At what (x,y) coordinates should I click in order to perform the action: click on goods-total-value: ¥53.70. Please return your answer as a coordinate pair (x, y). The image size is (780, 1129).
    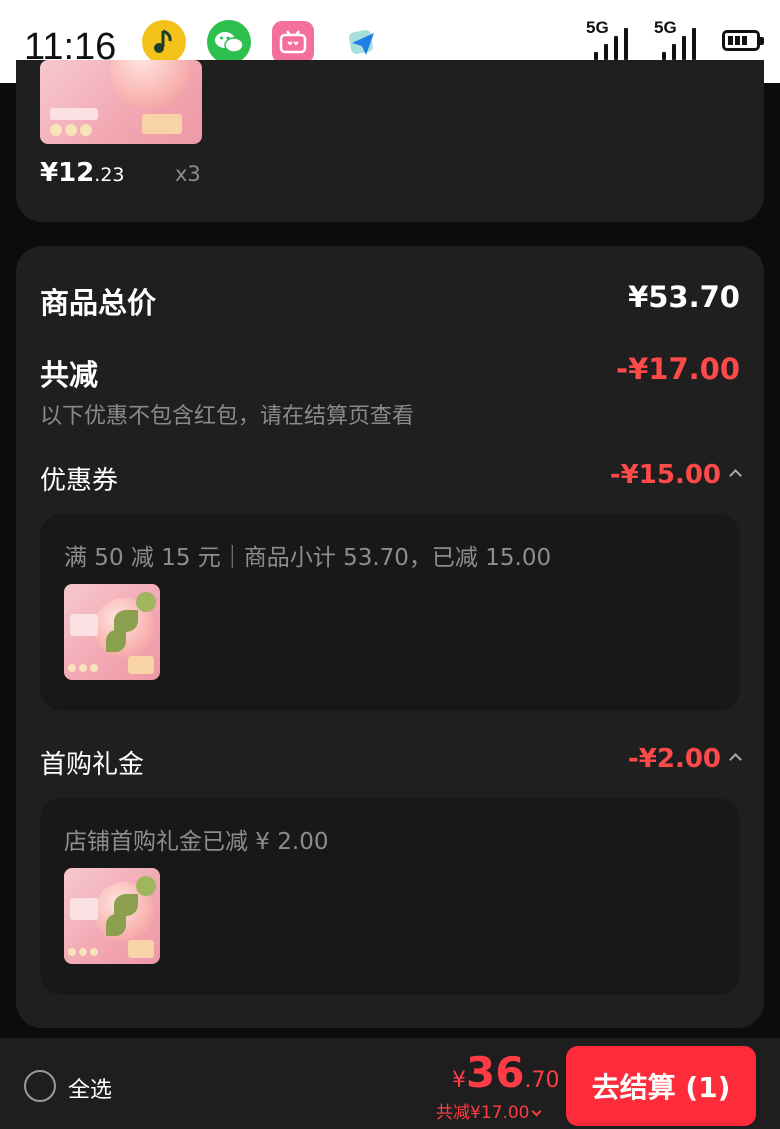
    Looking at the image, I should click on (684, 297).